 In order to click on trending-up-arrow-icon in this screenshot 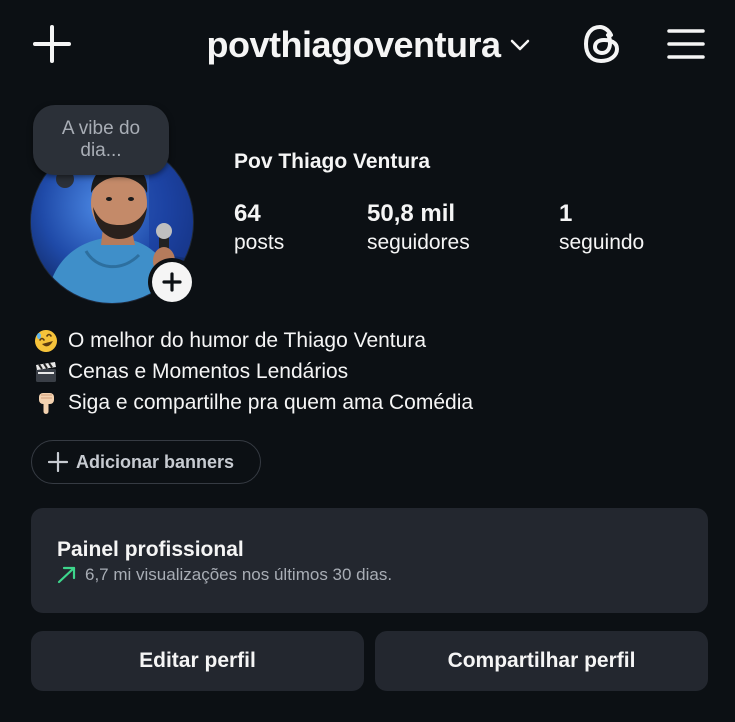, I will do `click(66, 575)`.